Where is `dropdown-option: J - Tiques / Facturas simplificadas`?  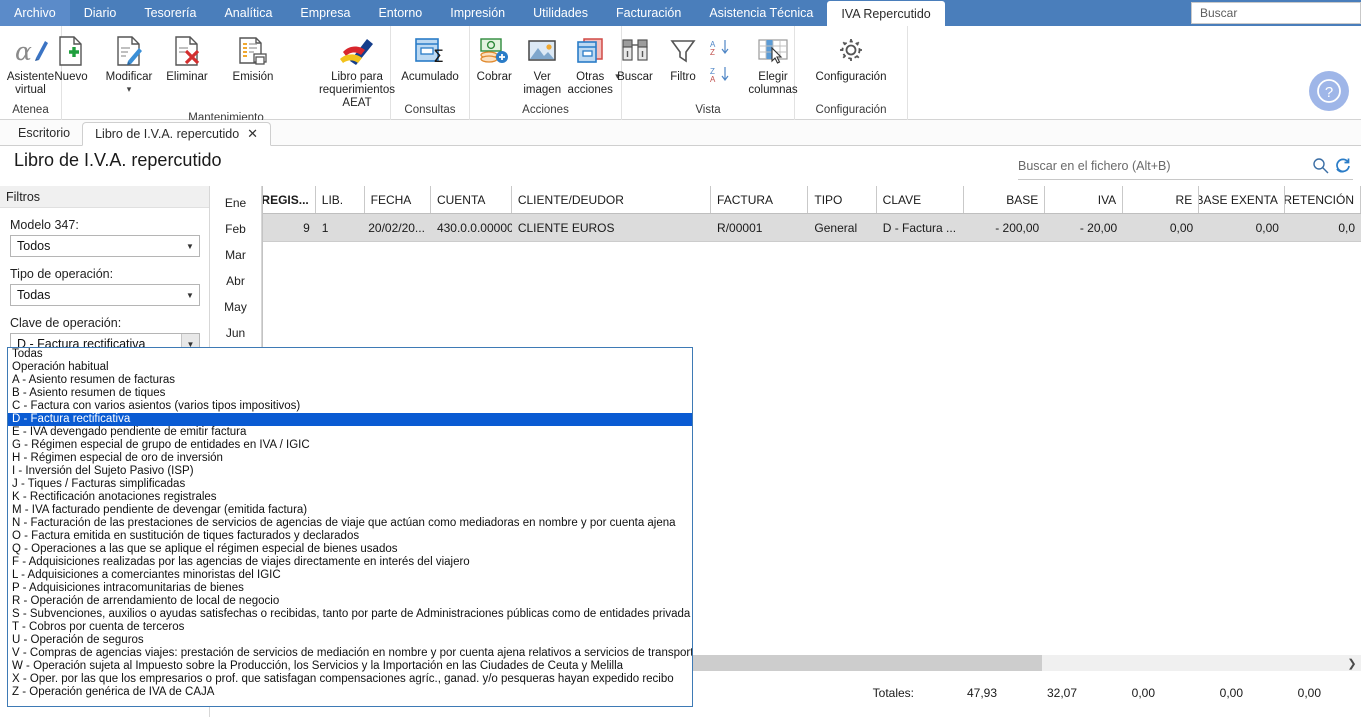 dropdown-option: J - Tiques / Facturas simplificadas is located at coordinates (350, 484).